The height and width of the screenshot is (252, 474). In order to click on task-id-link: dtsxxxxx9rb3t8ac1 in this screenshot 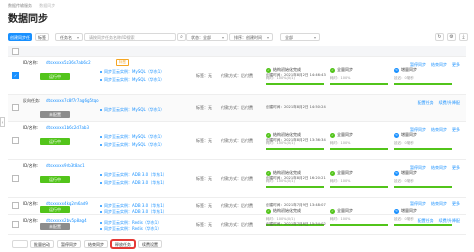, I will do `click(65, 165)`.